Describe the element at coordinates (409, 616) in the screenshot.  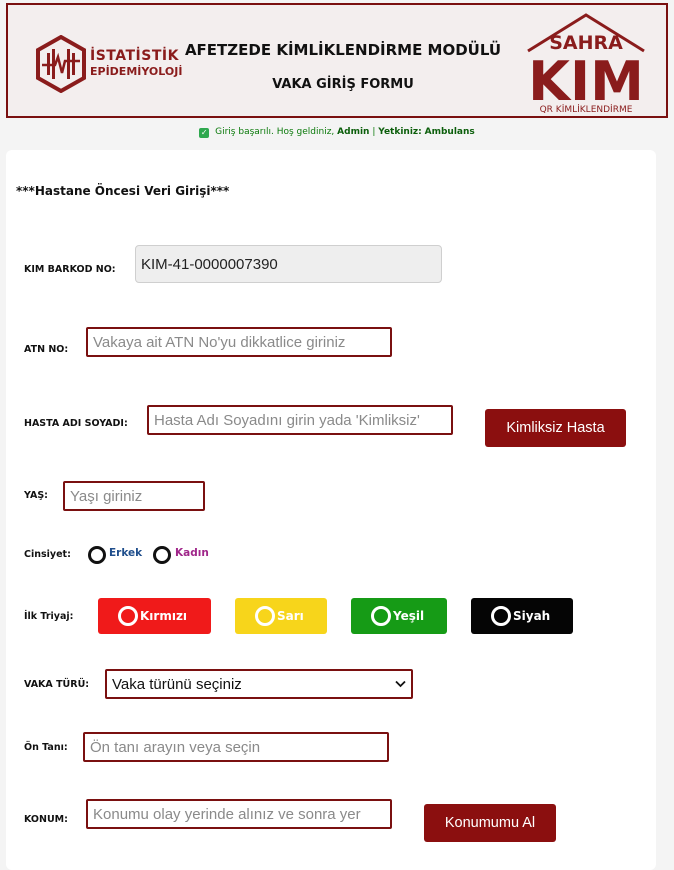
I see `triage-green-label: Yeşil` at that location.